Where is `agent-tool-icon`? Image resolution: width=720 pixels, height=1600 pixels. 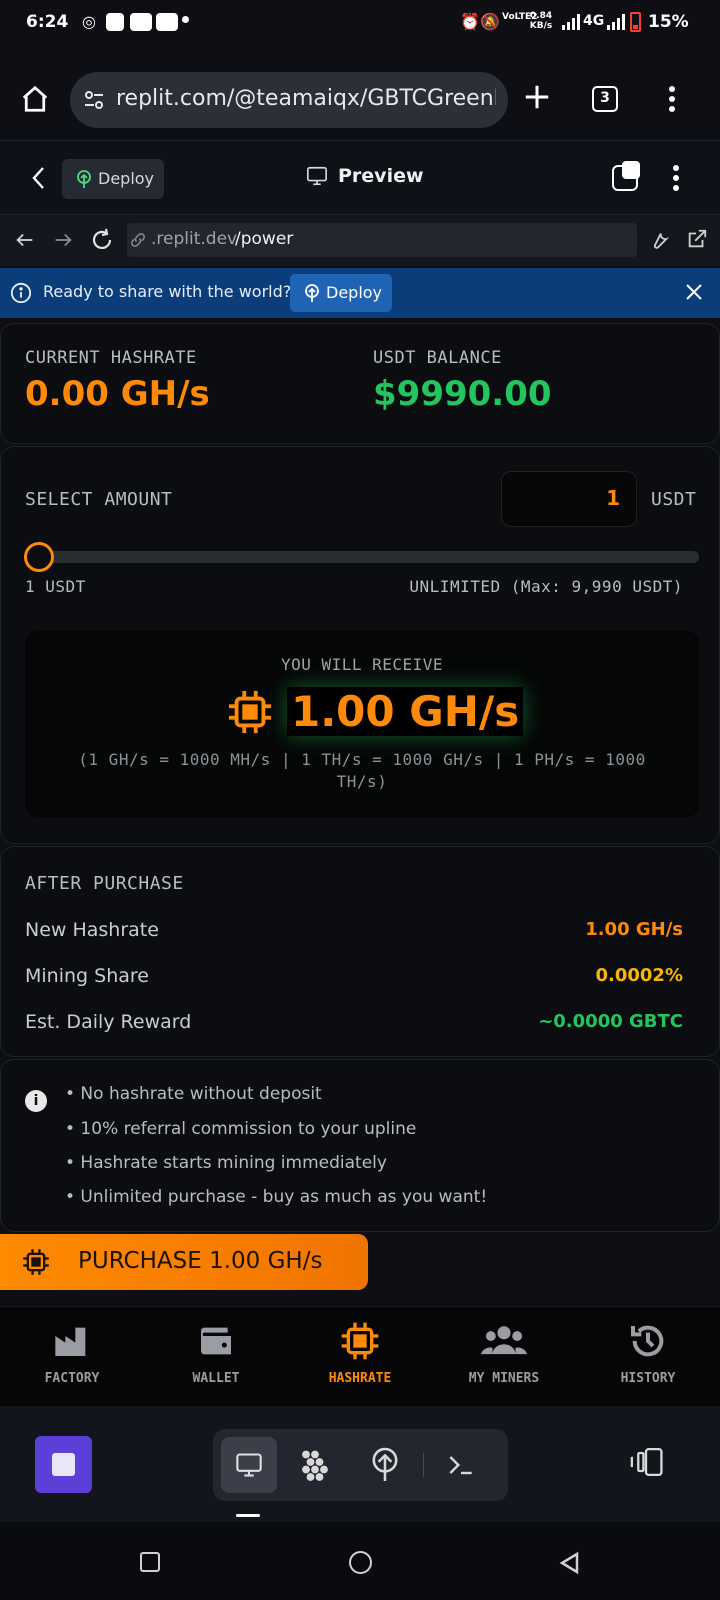
agent-tool-icon is located at coordinates (315, 1467).